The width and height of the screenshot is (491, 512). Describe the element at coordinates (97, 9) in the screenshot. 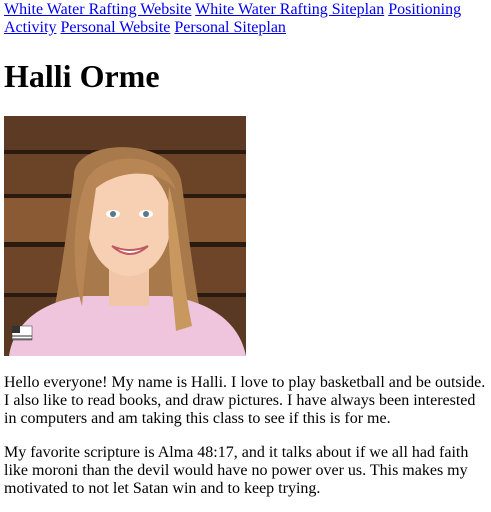

I see `nav-link-rafting-website: White Water Rafting Website` at that location.